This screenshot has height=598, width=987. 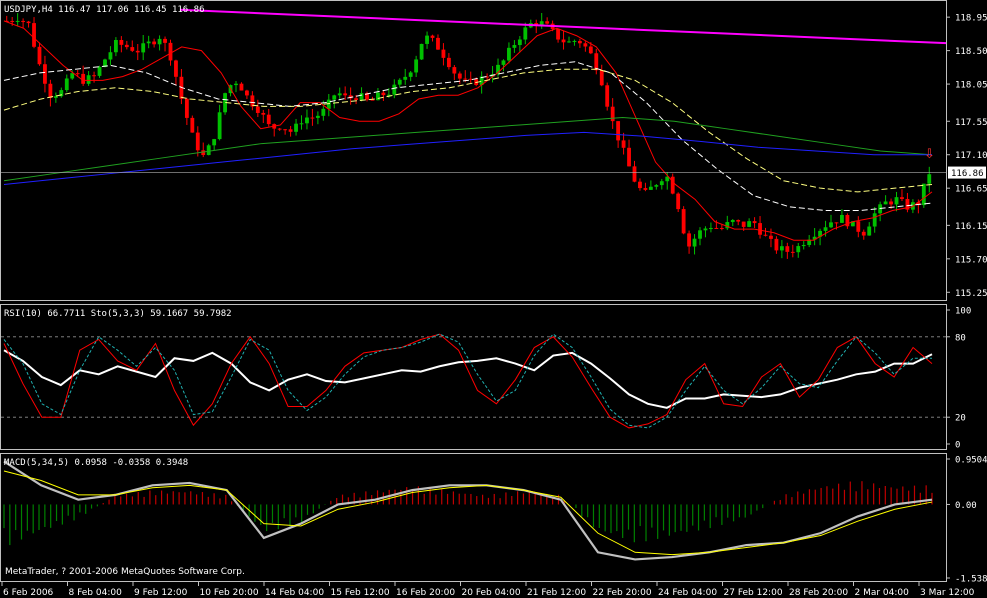 What do you see at coordinates (966, 506) in the screenshot?
I see `macd-tick-label: 0.00` at bounding box center [966, 506].